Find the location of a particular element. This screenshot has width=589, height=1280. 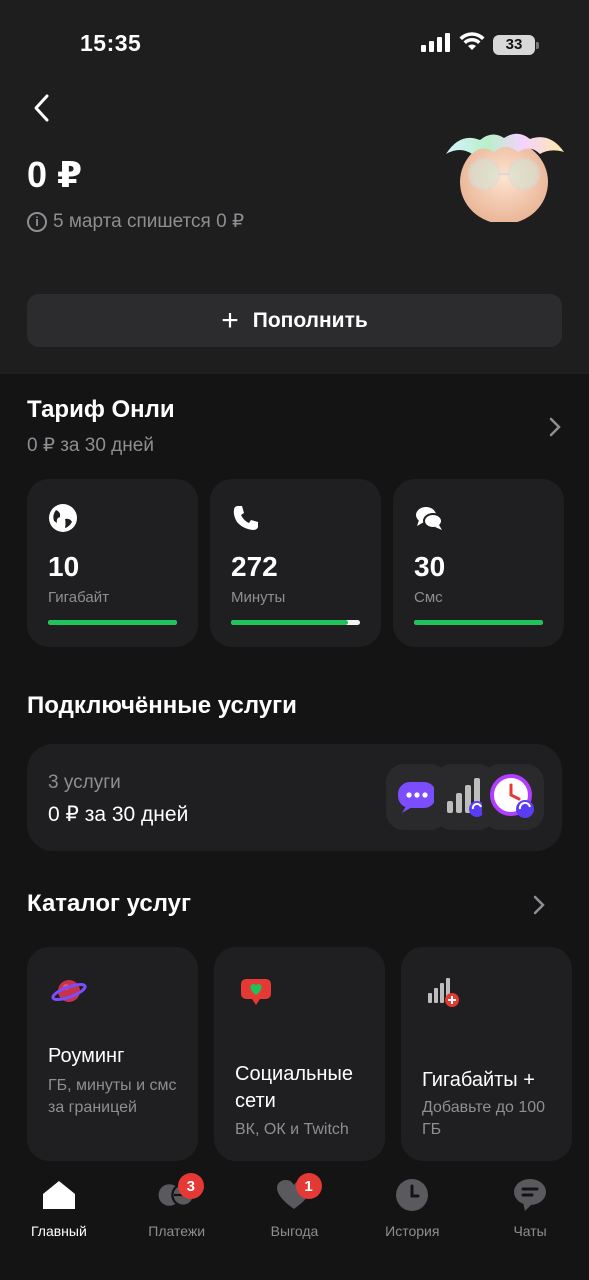

charge-note-text: 5 марта спишется 0 ₽ is located at coordinates (149, 221).